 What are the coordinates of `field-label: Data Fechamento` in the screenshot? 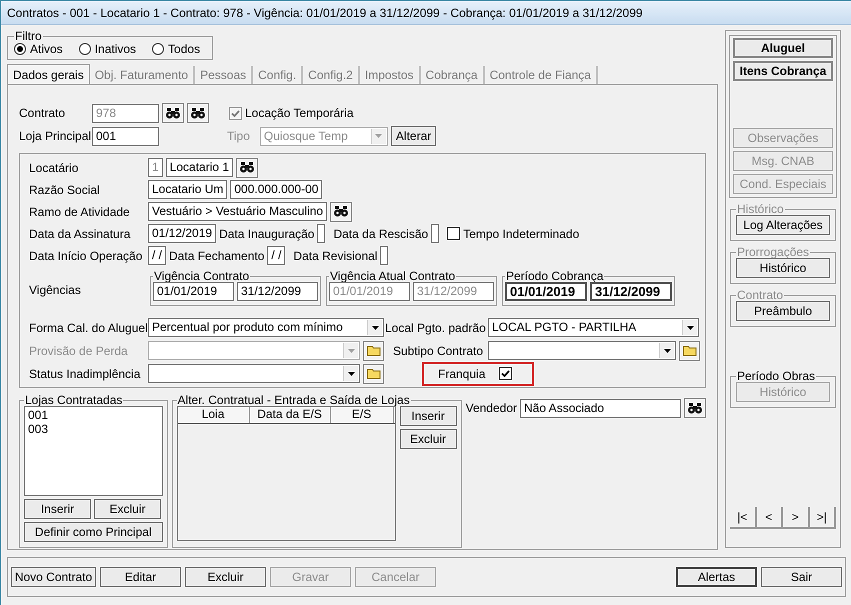 It's located at (216, 255).